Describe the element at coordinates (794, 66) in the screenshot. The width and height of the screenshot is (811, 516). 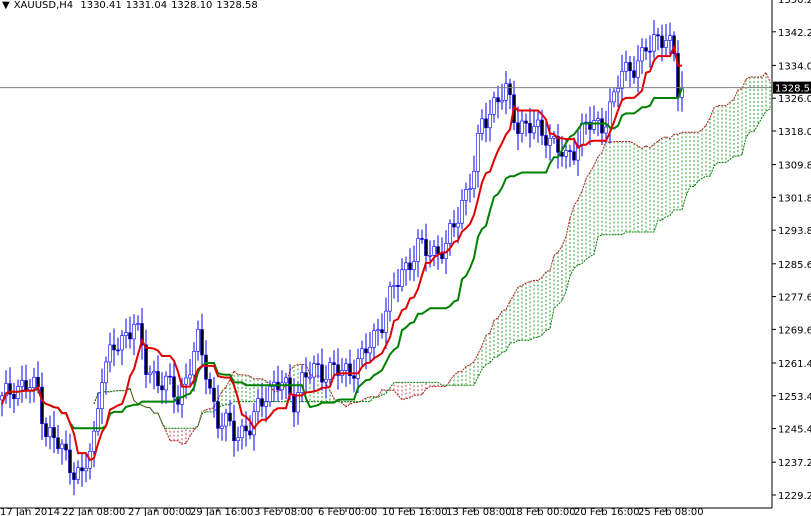
I see `y-tick-label: 1334.00` at that location.